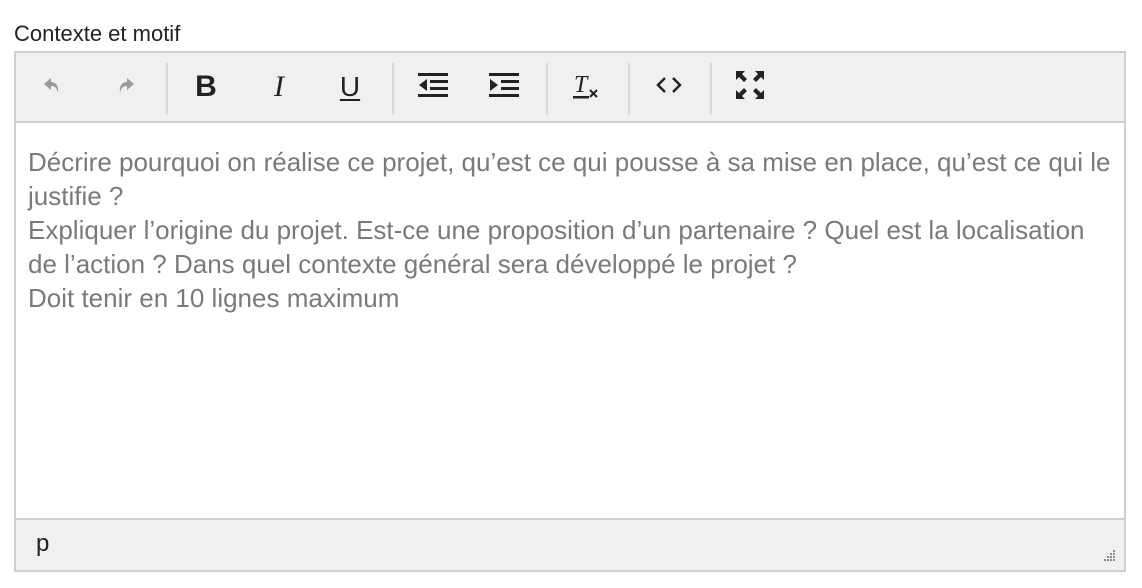  What do you see at coordinates (214, 298) in the screenshot?
I see `placeholder-line: Doit tenir en 10 lignes maximum` at bounding box center [214, 298].